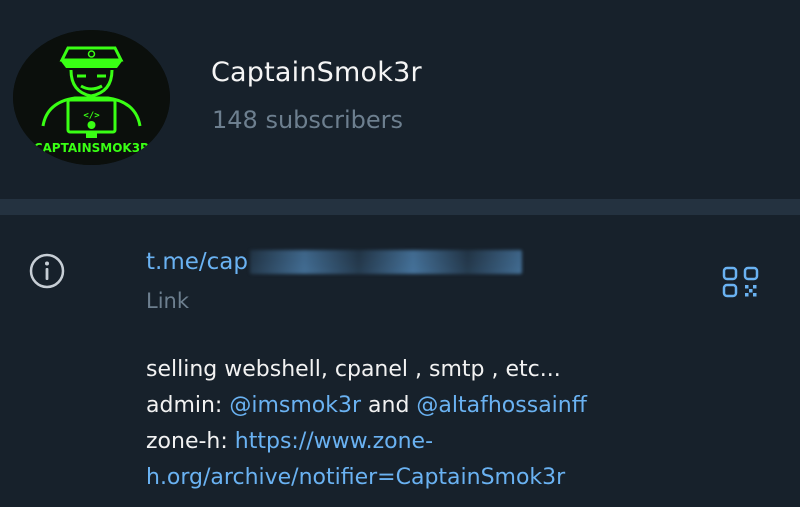 The image size is (800, 507). I want to click on zone-h-link-part-2: h.org/archive/notifier=CaptainSmok3r, so click(355, 477).